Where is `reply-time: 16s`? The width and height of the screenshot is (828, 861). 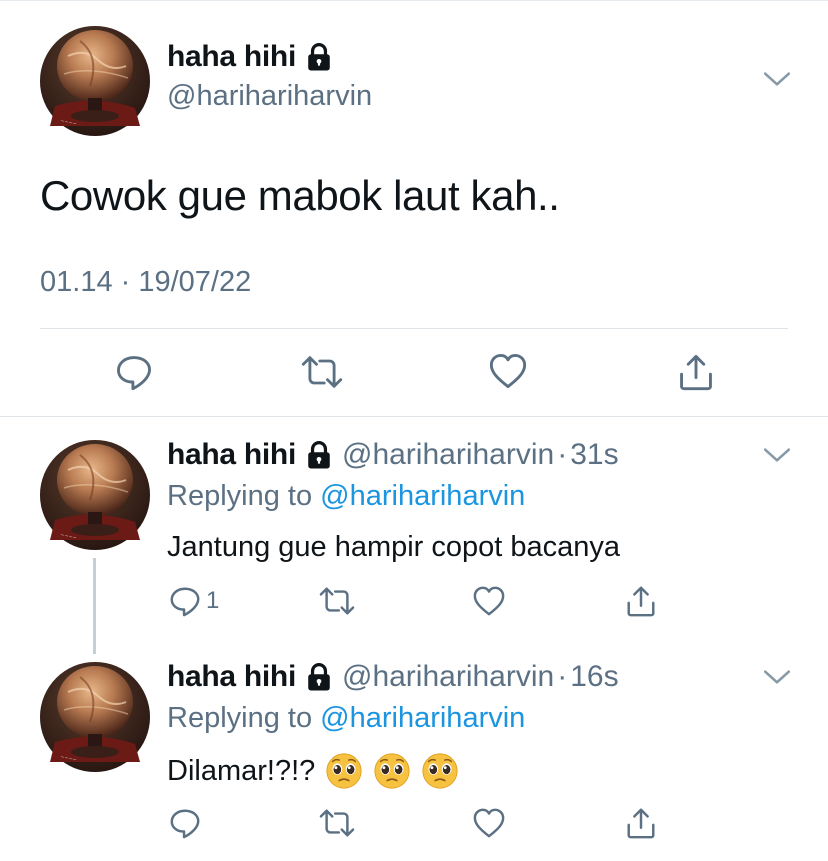 reply-time: 16s is located at coordinates (594, 677).